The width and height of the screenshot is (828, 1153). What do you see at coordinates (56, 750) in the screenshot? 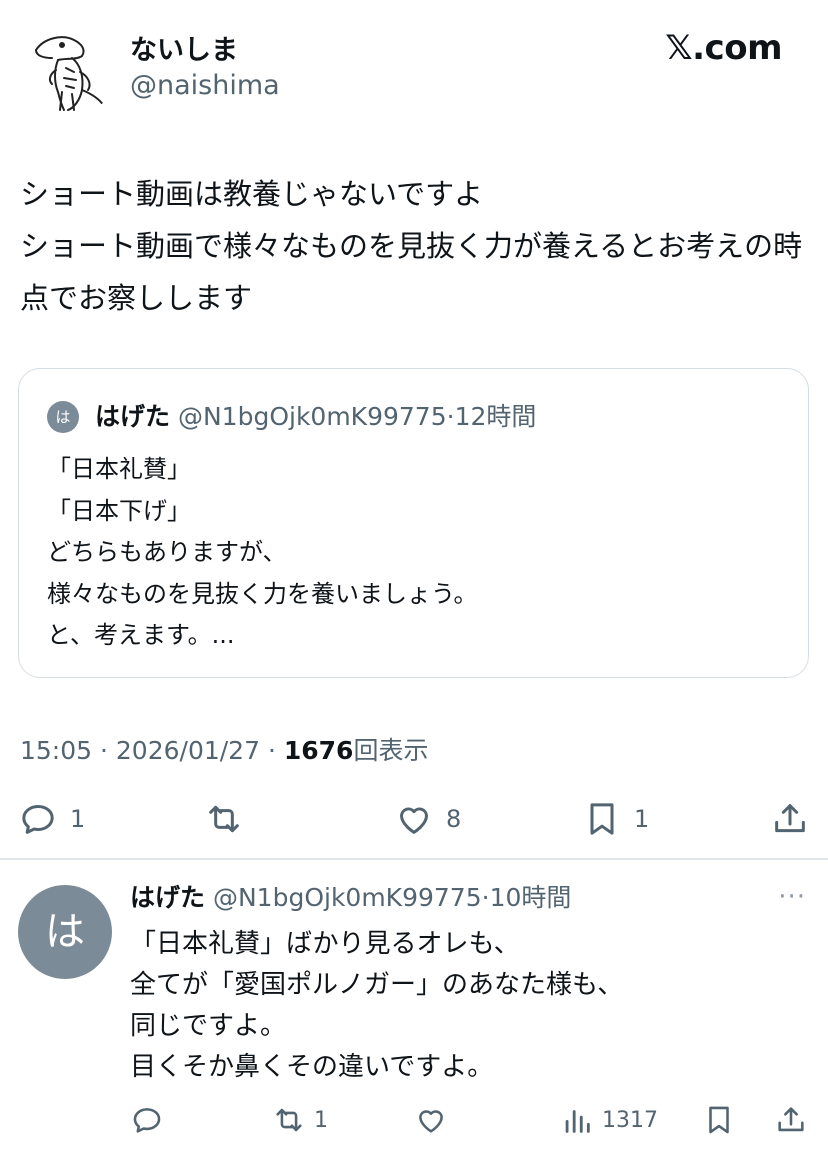
I see `post-time: 15:05` at bounding box center [56, 750].